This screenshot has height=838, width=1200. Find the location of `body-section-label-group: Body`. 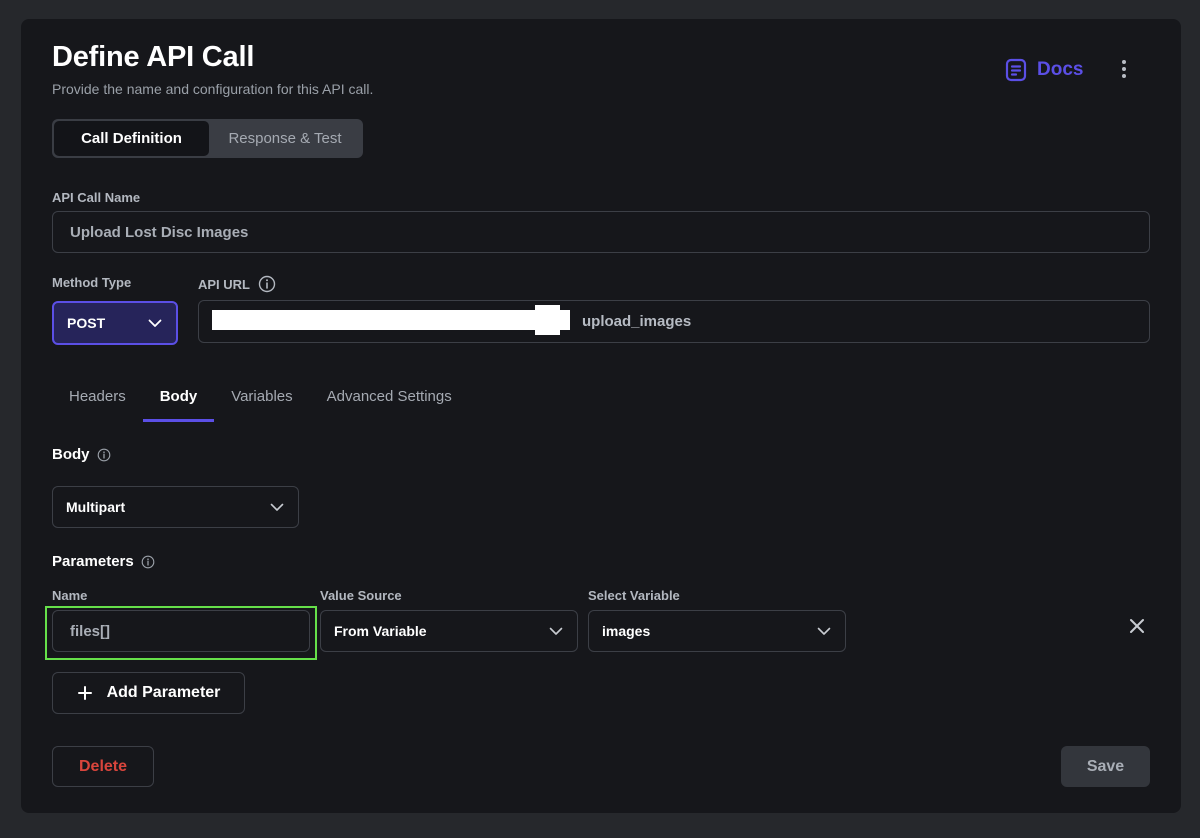

body-section-label-group: Body is located at coordinates (81, 454).